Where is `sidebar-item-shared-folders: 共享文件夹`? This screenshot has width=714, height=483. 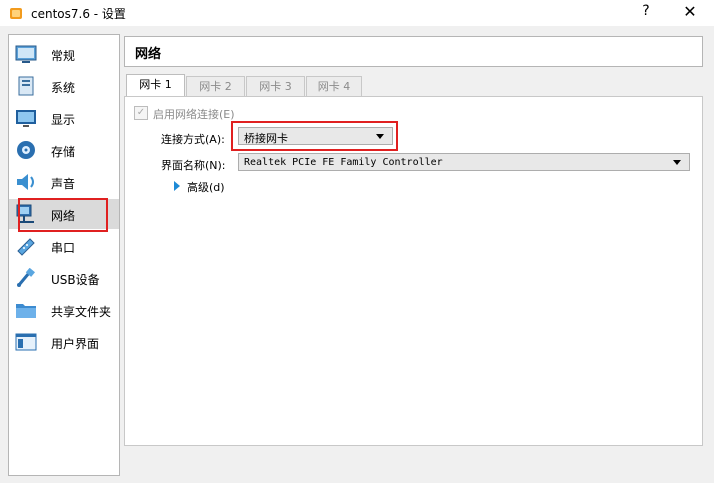
sidebar-item-shared-folders: 共享文件夹 is located at coordinates (64, 310).